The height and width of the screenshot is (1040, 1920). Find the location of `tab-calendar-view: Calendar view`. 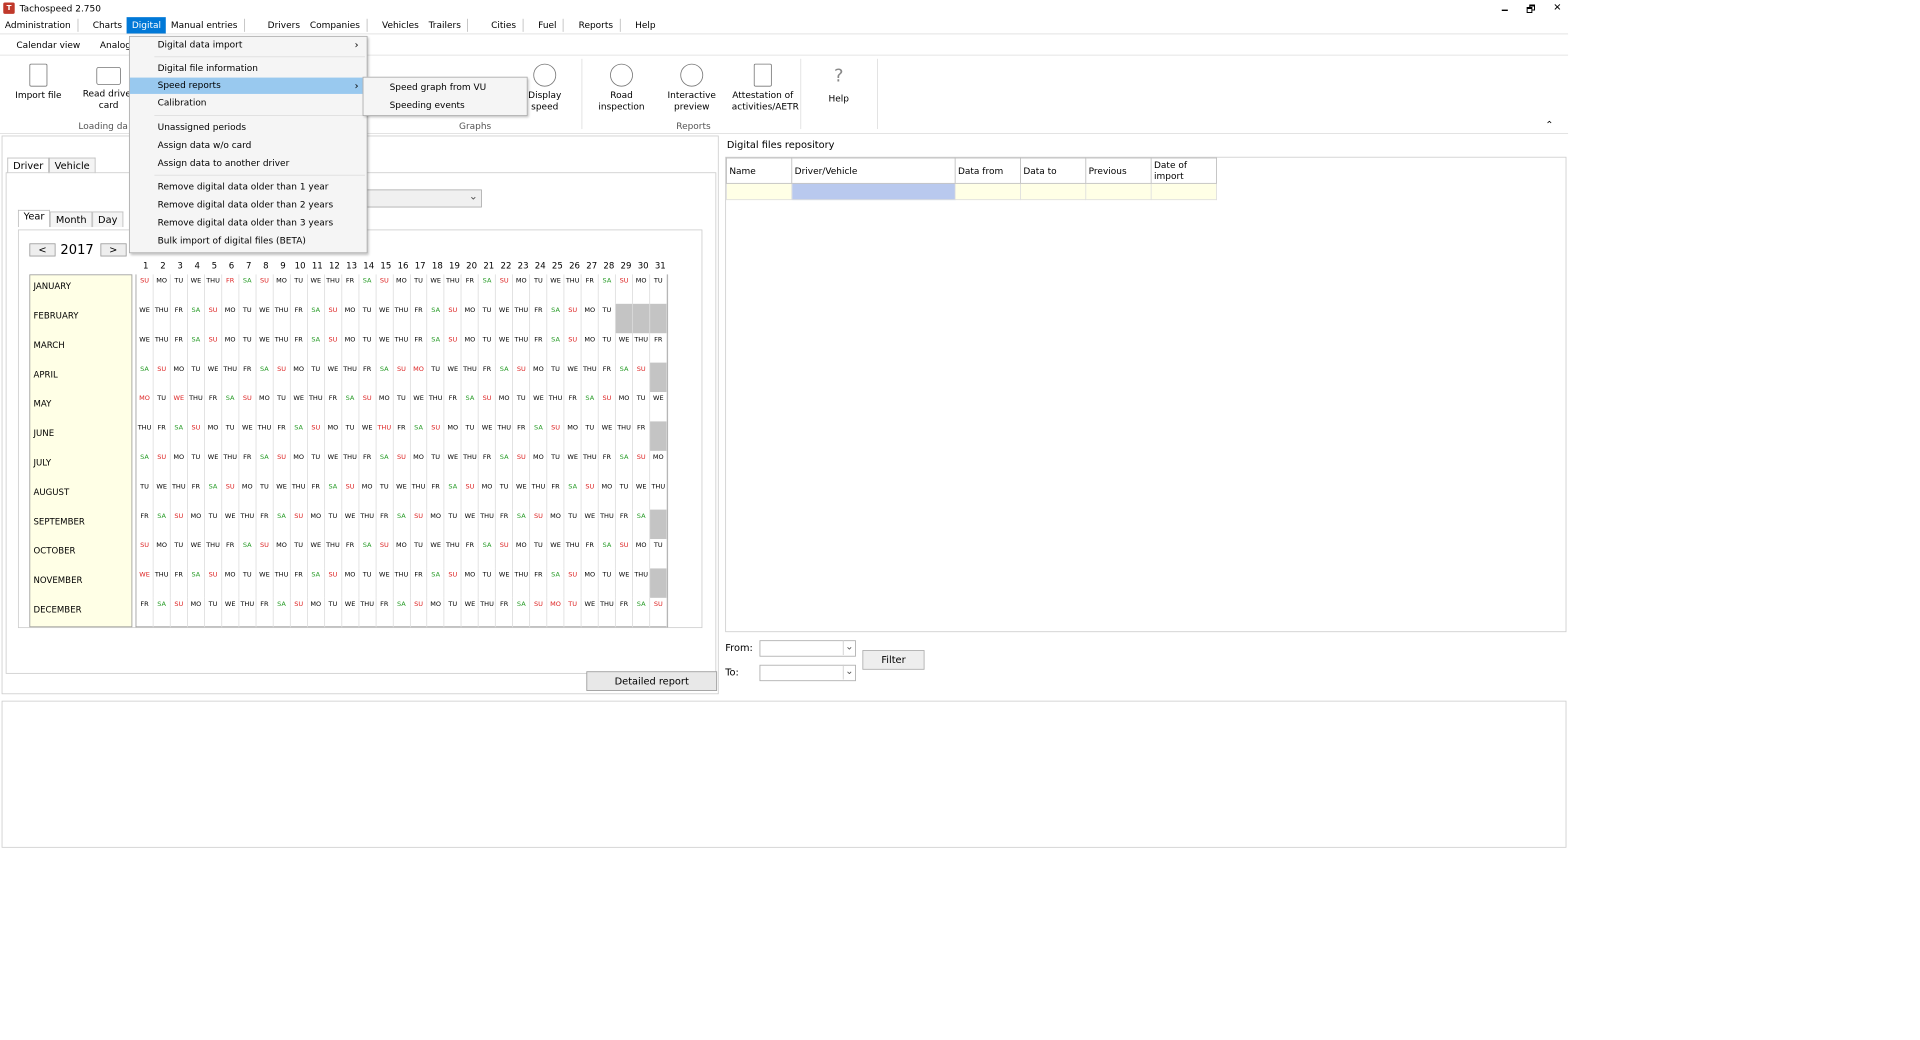

tab-calendar-view: Calendar view is located at coordinates (48, 46).